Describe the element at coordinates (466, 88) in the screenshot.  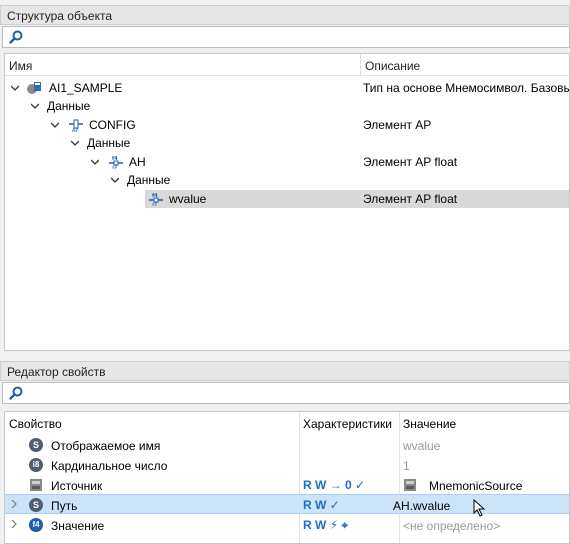
I see `tree-row-description: Тип на основе Мнемосимвол. Базовы` at that location.